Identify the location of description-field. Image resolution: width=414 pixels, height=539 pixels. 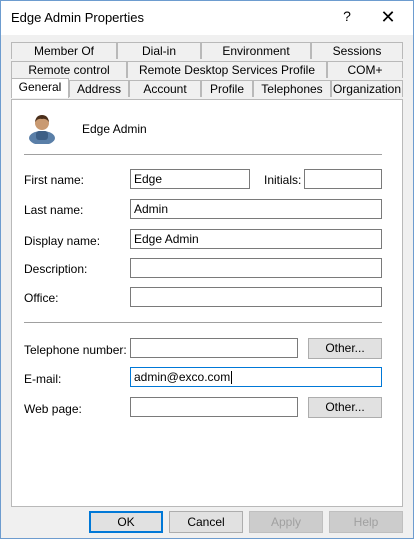
(256, 268).